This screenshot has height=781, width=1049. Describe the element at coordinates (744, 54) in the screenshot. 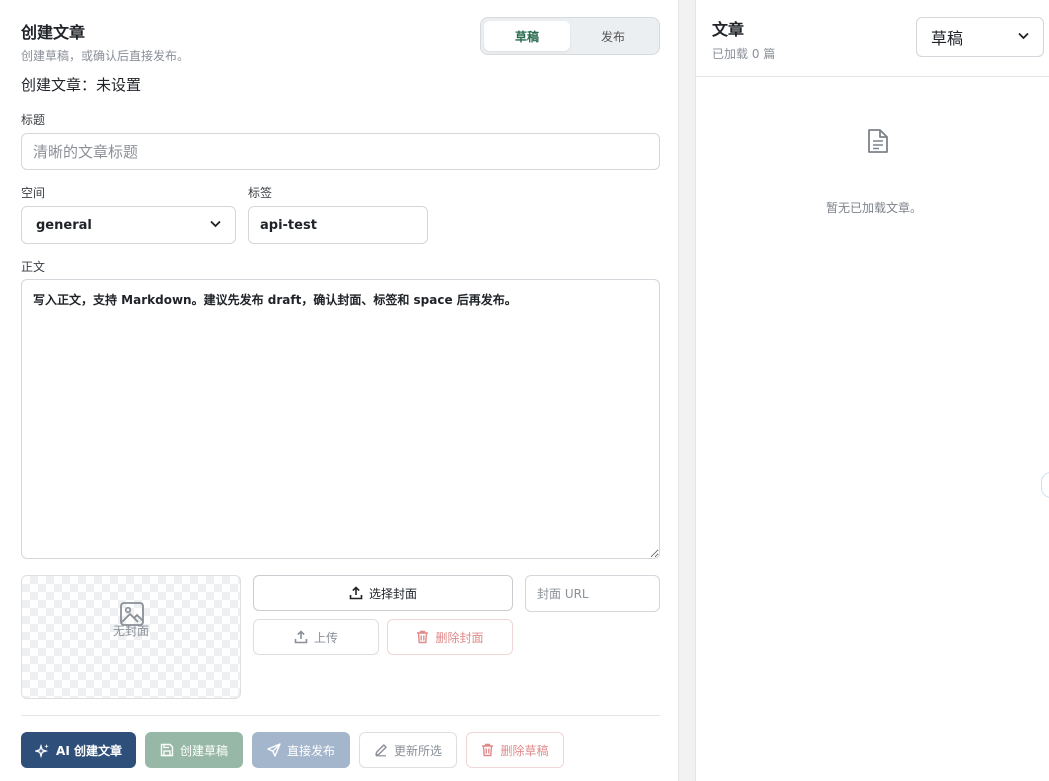

I see `articles-count: 已加载 0 篇` at that location.